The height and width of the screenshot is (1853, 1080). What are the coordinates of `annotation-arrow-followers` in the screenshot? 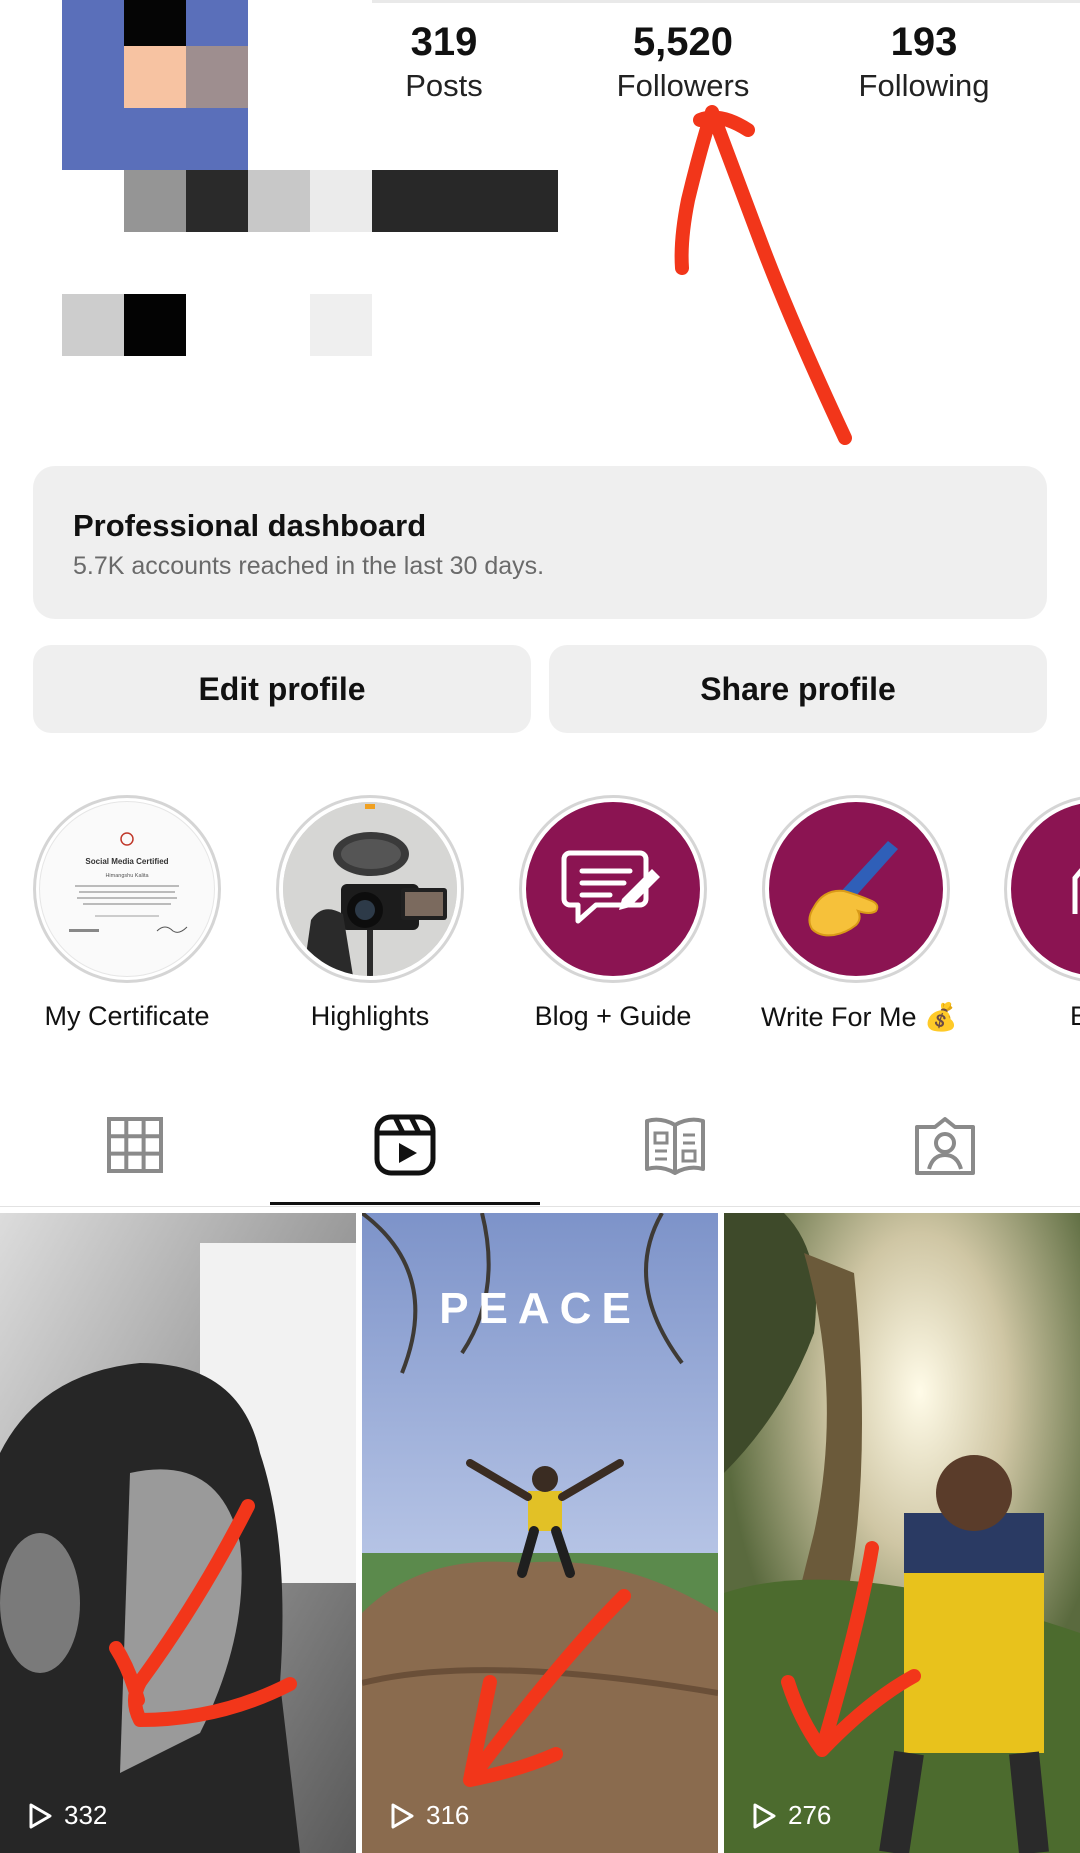 It's located at (763, 275).